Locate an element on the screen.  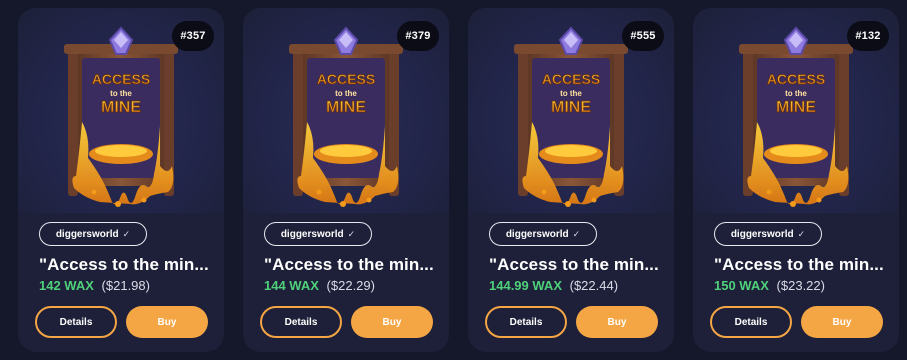
price-row: 144.99 WAX ($22.44) is located at coordinates (553, 285).